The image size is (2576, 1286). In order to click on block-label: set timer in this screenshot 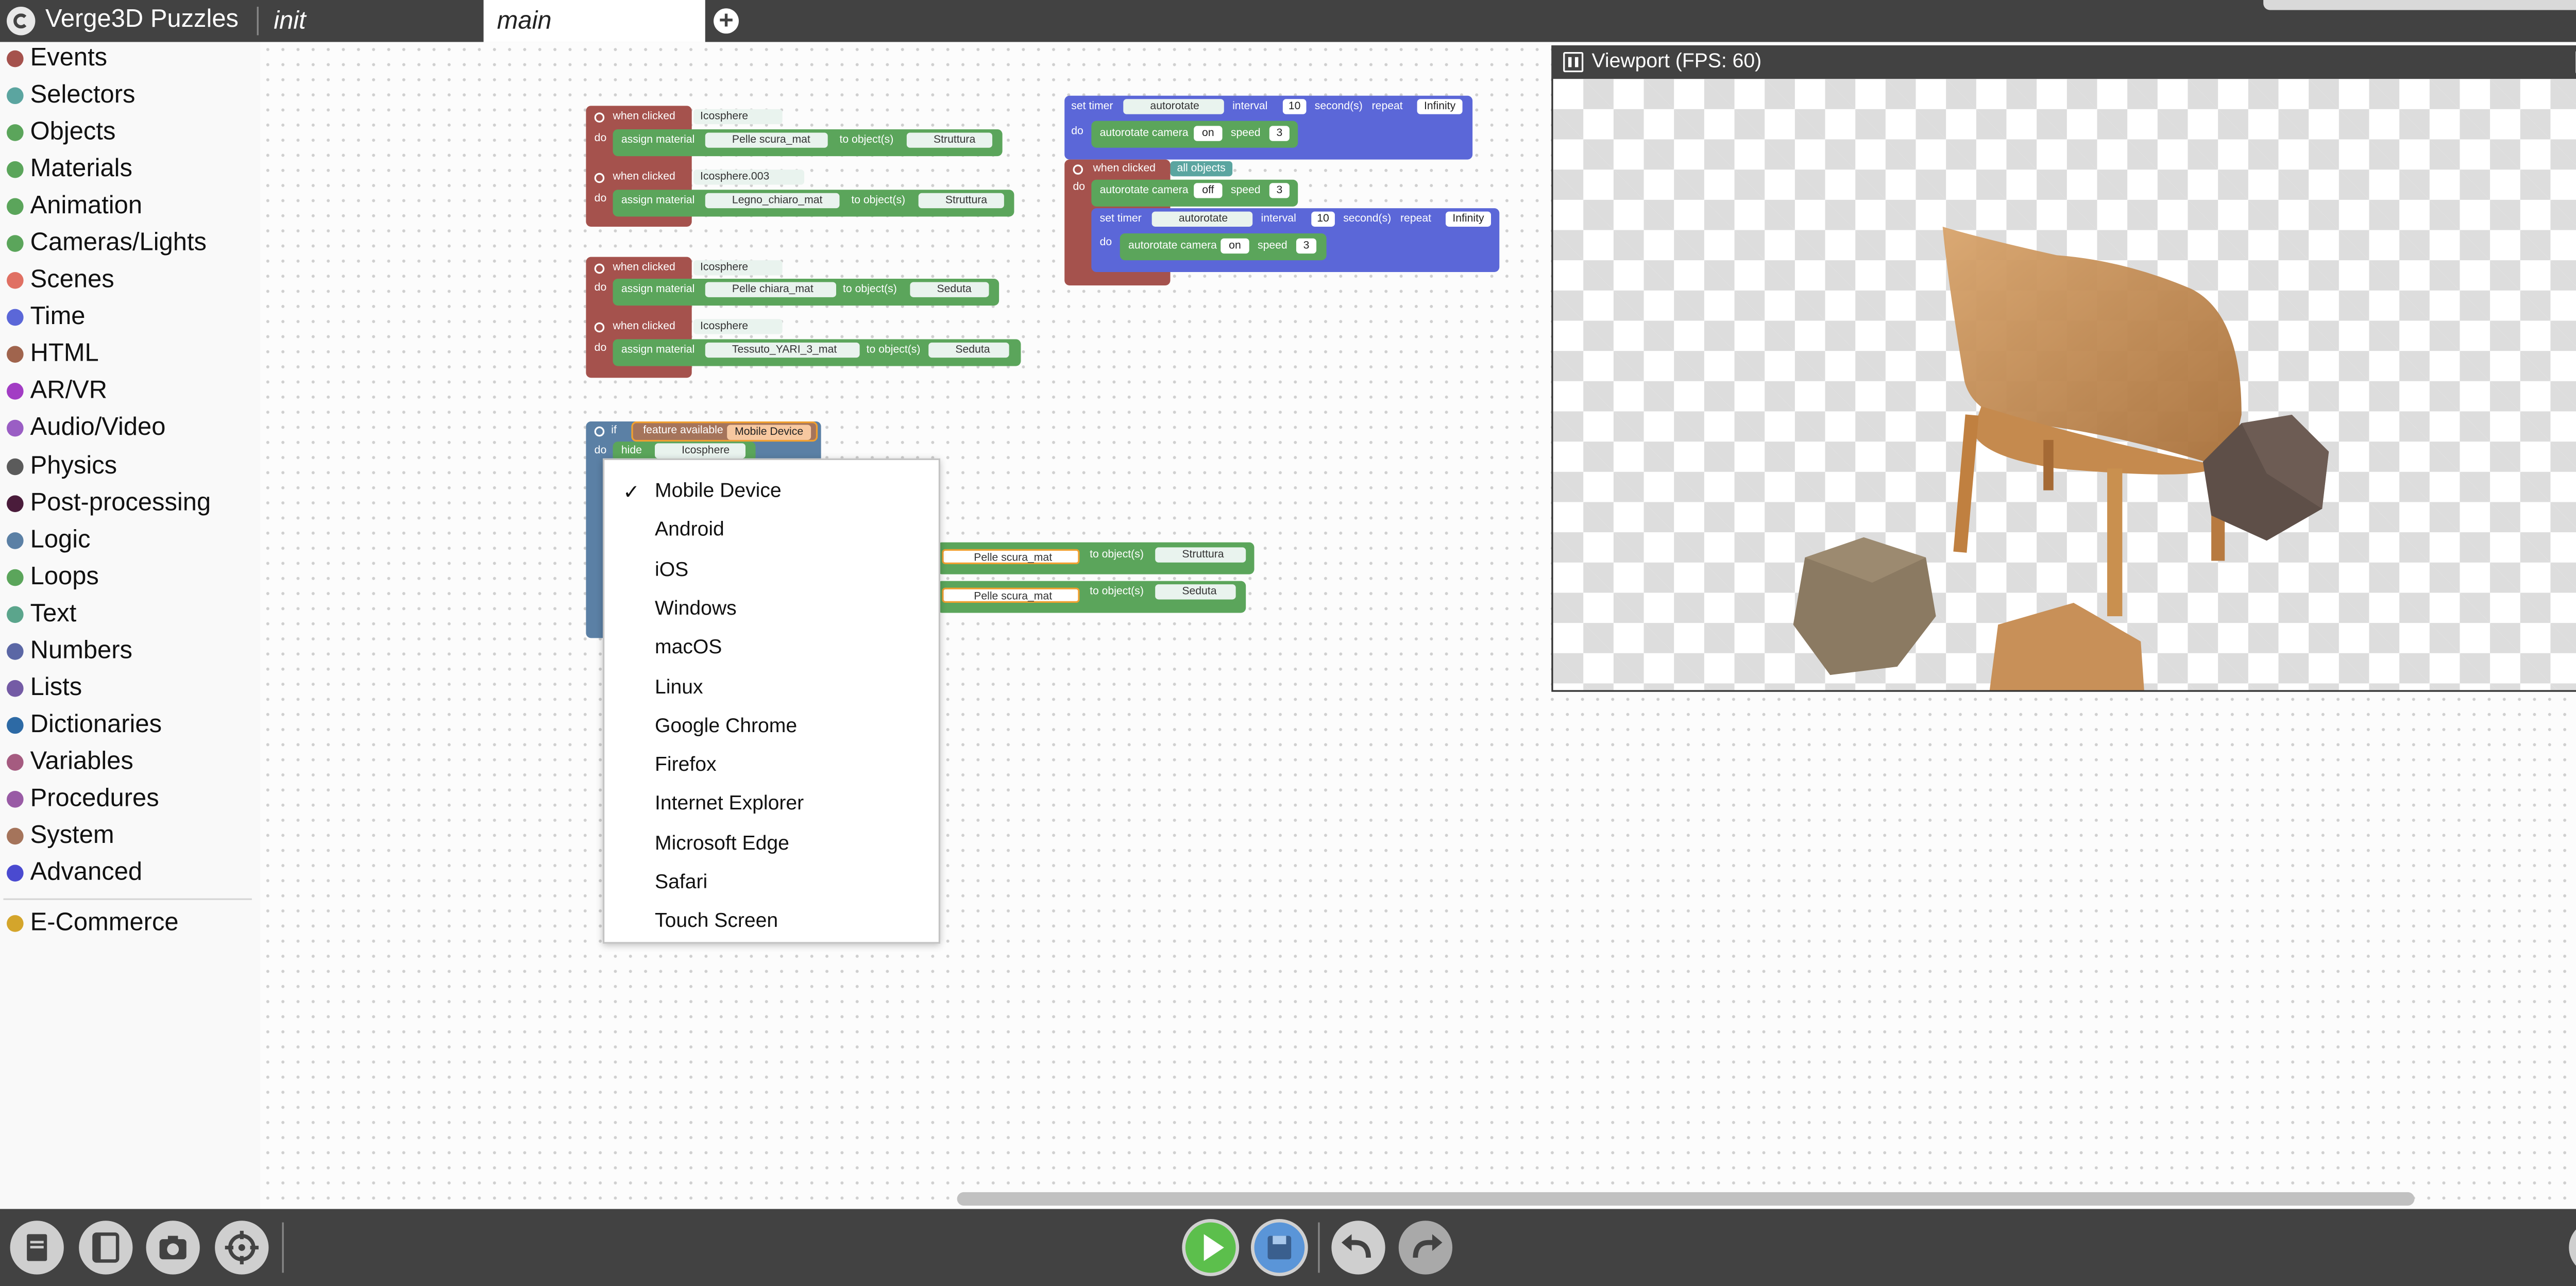, I will do `click(1120, 219)`.